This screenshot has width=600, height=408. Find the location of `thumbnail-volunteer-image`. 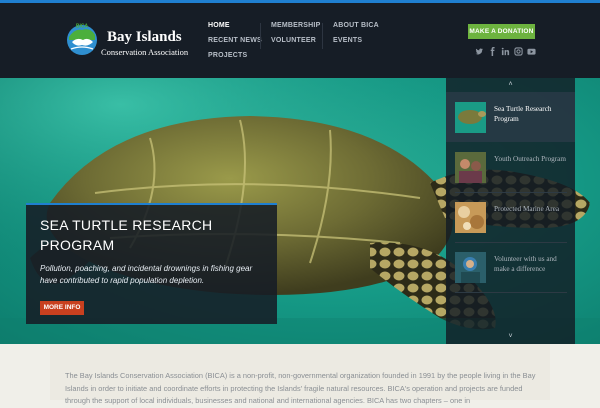

thumbnail-volunteer-image is located at coordinates (470, 267).